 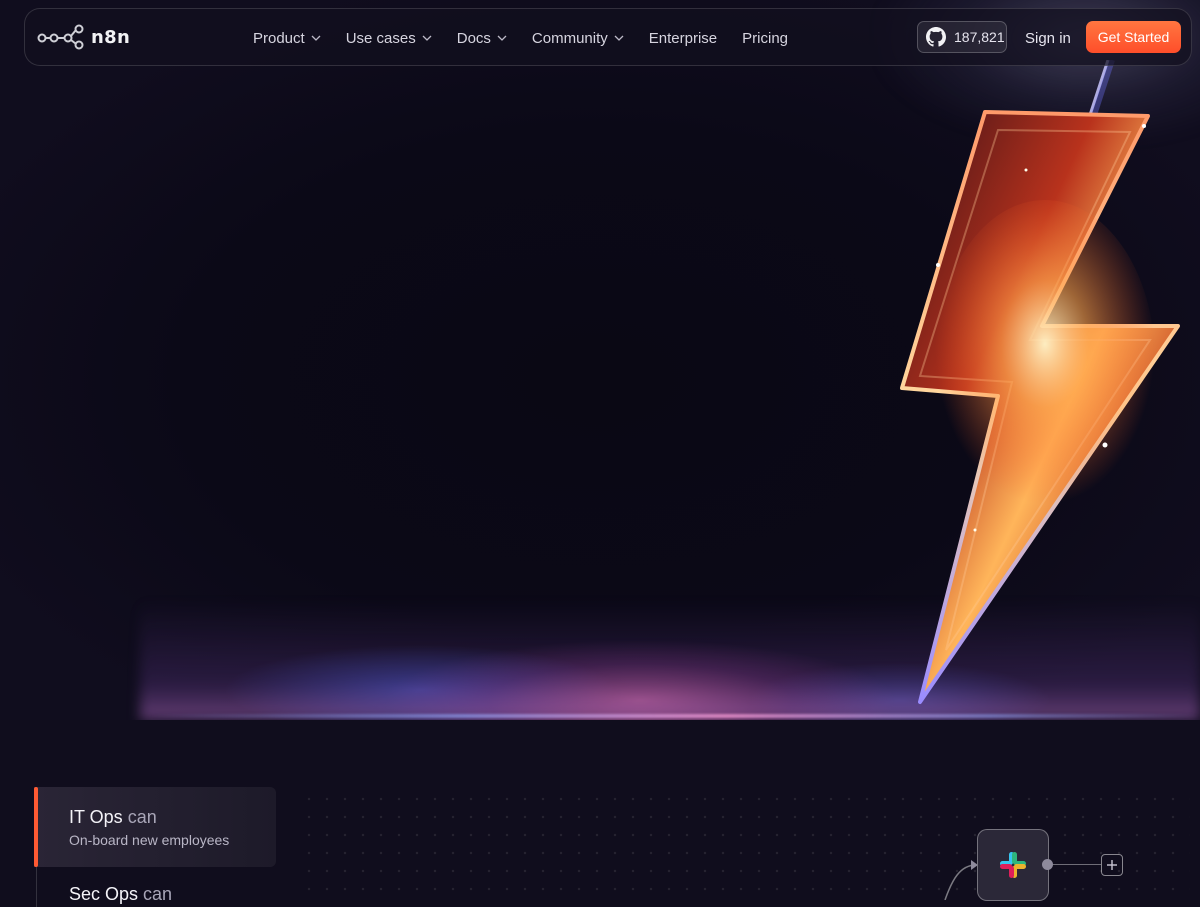 I want to click on github-stars-button: 187,821, so click(x=962, y=37).